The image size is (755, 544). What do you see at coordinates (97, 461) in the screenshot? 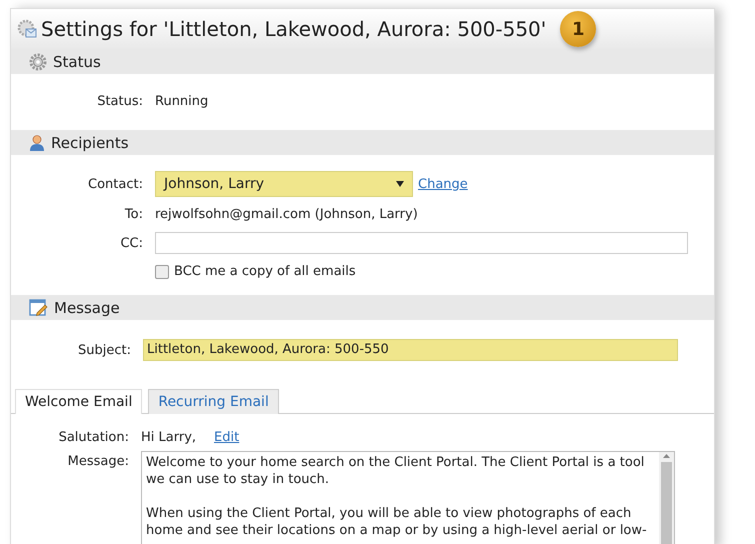
I see `field-label: Message:` at bounding box center [97, 461].